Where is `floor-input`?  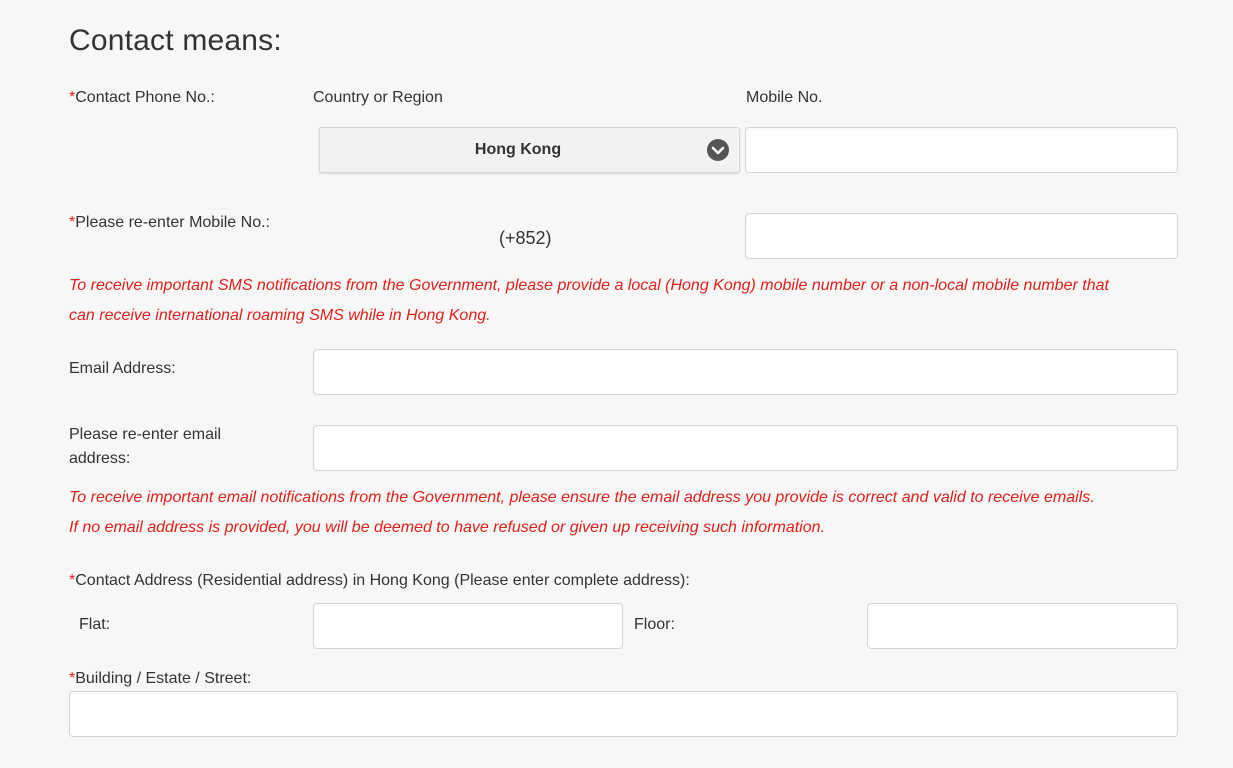 floor-input is located at coordinates (1022, 626).